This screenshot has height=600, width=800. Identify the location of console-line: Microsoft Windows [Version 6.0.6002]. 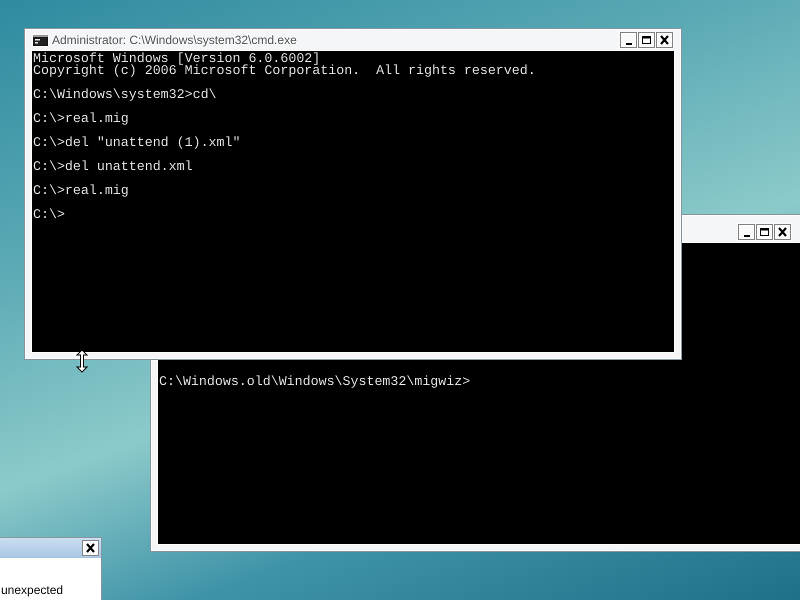
(176, 59).